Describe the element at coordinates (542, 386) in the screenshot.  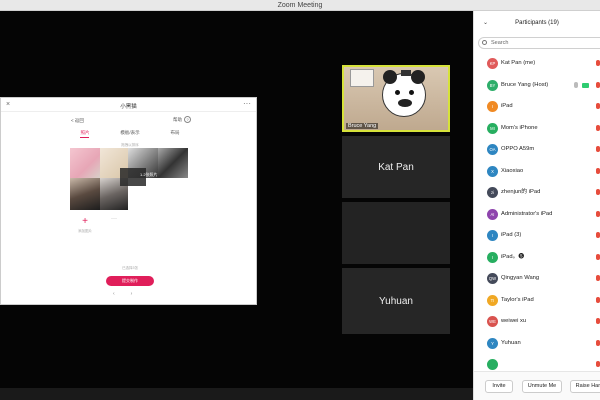
I see `unmute-button: Unmute Me` at that location.